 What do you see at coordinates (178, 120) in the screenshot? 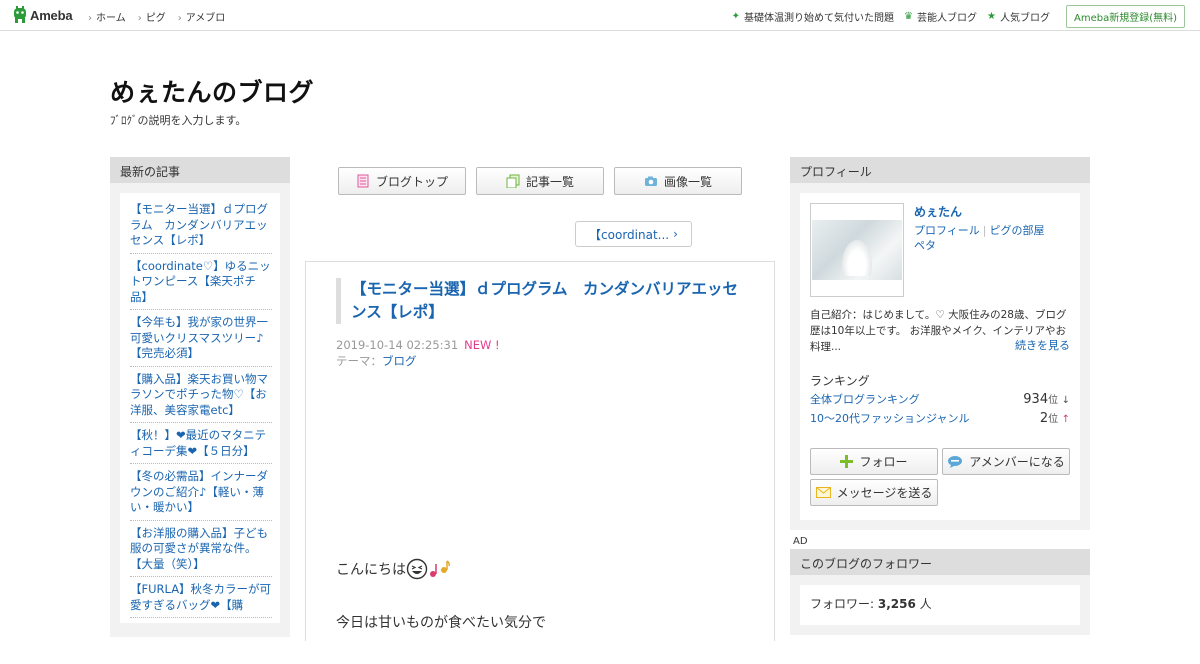
I see `blog-description: ﾌﾞﾛｸﾞの説明を入力します。` at bounding box center [178, 120].